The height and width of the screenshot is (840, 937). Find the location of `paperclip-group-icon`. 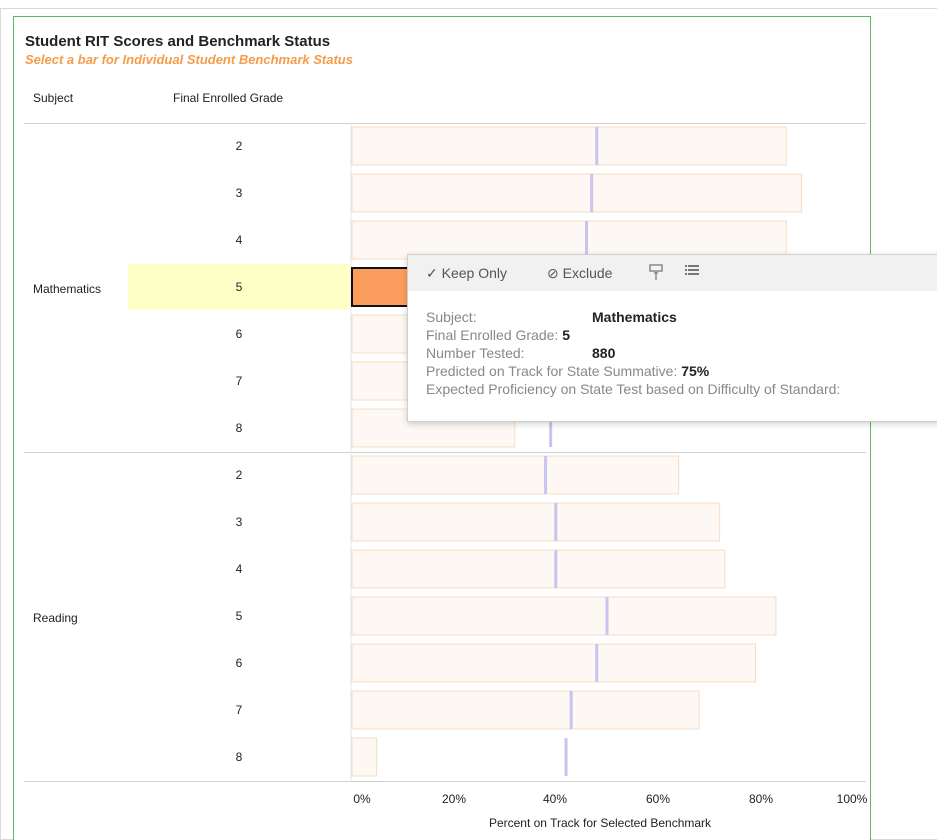

paperclip-group-icon is located at coordinates (656, 273).